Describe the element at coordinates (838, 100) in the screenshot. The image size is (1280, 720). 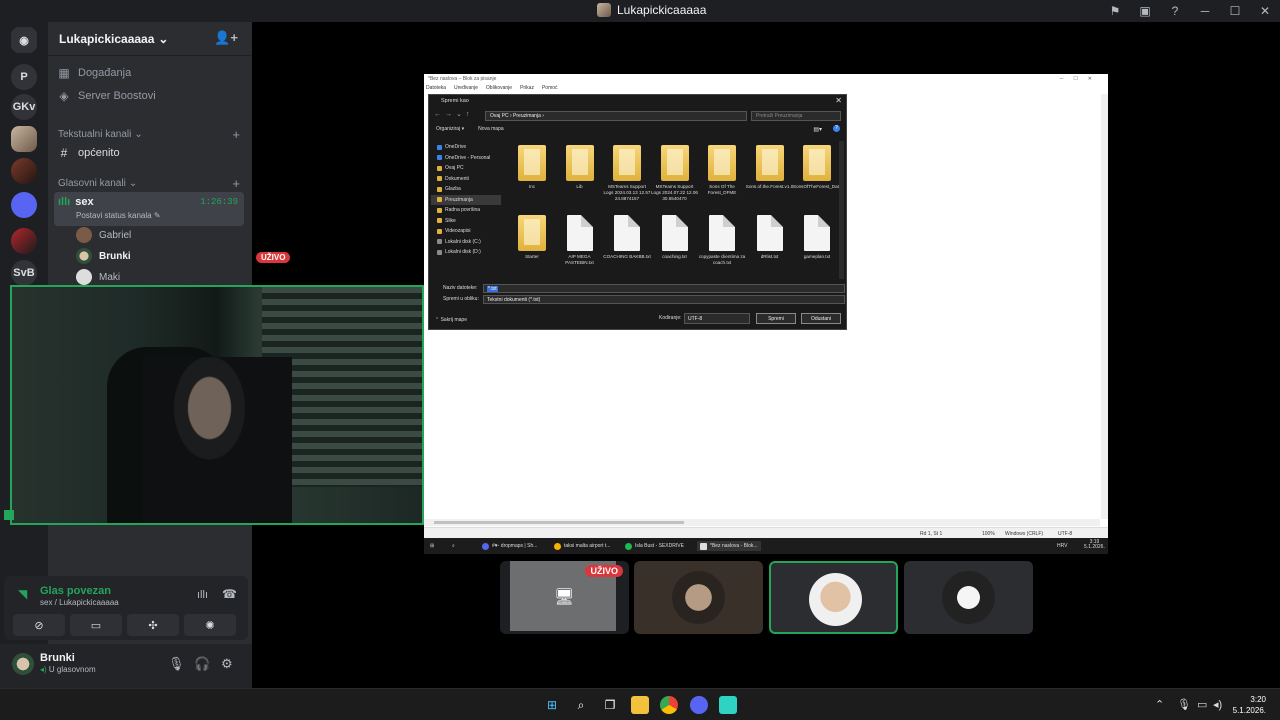
I see `close-icon: ✕` at that location.